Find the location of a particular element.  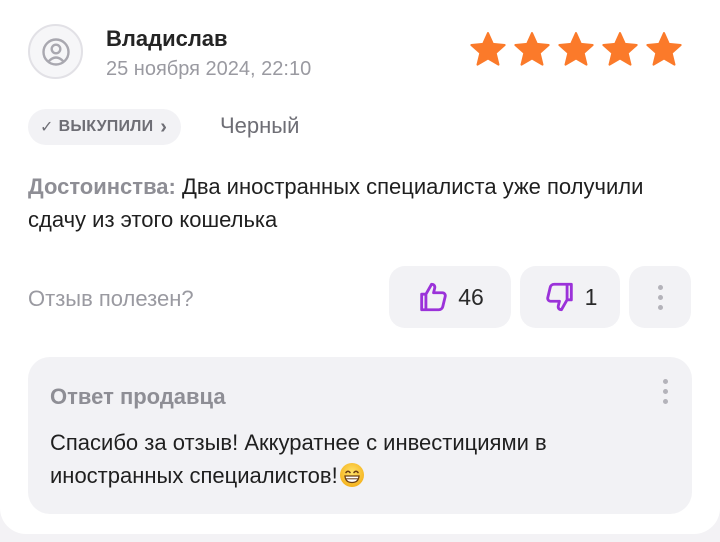

seller-reply-title: Ответ продавца is located at coordinates (138, 396).